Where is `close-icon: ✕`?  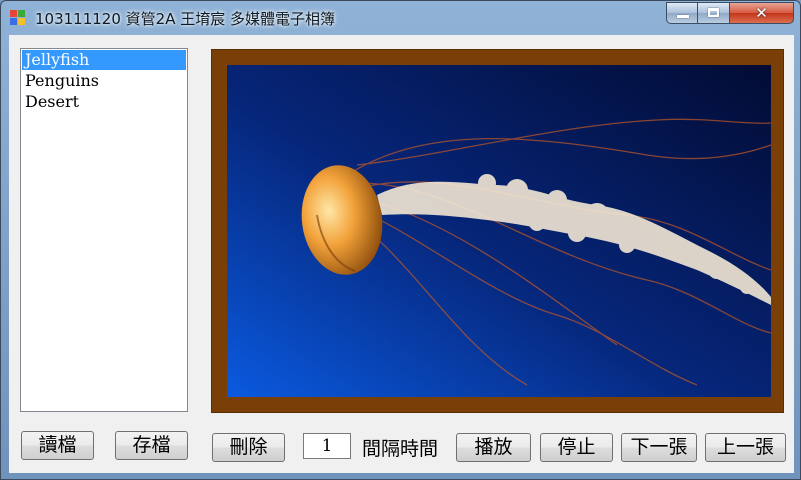
close-icon: ✕ is located at coordinates (761, 13).